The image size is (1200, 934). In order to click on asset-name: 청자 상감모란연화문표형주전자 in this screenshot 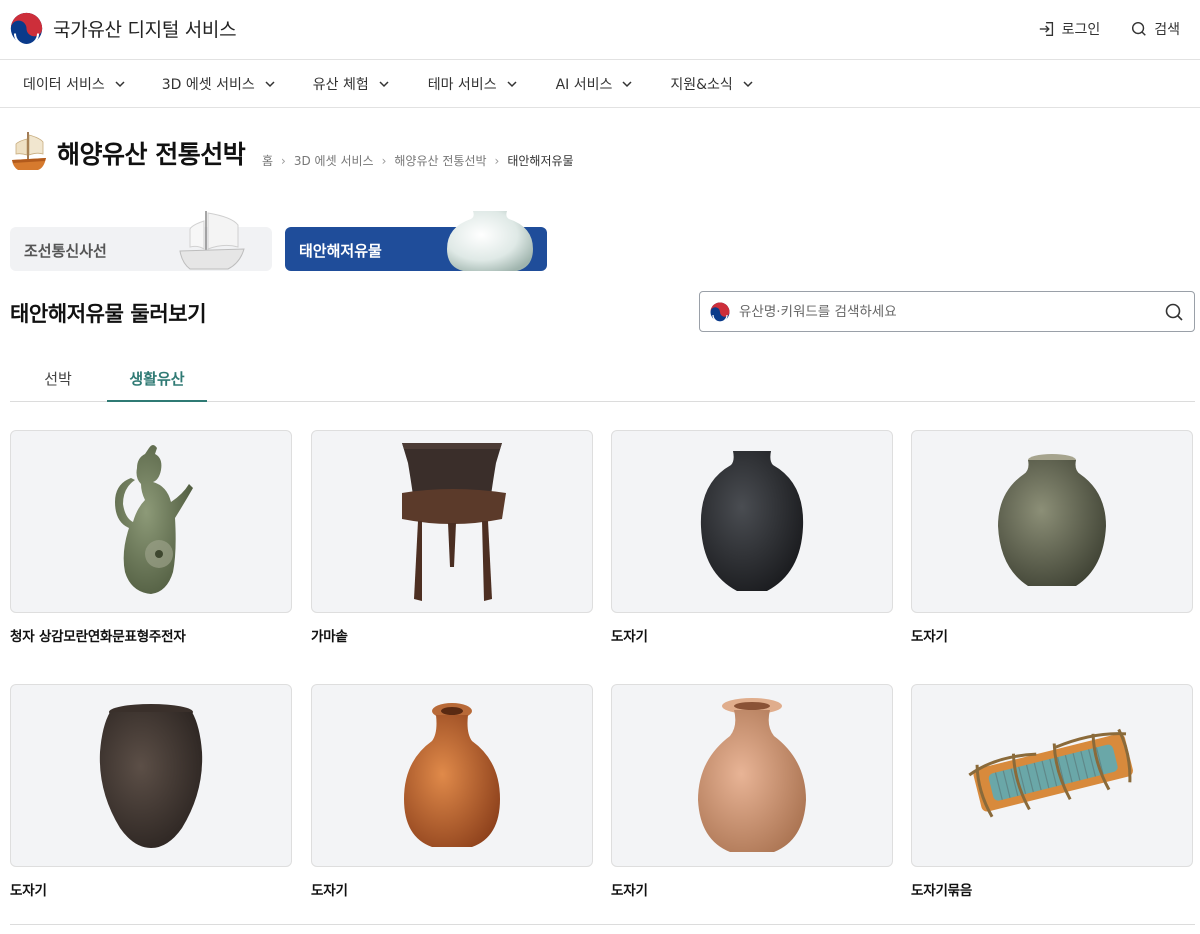, I will do `click(98, 637)`.